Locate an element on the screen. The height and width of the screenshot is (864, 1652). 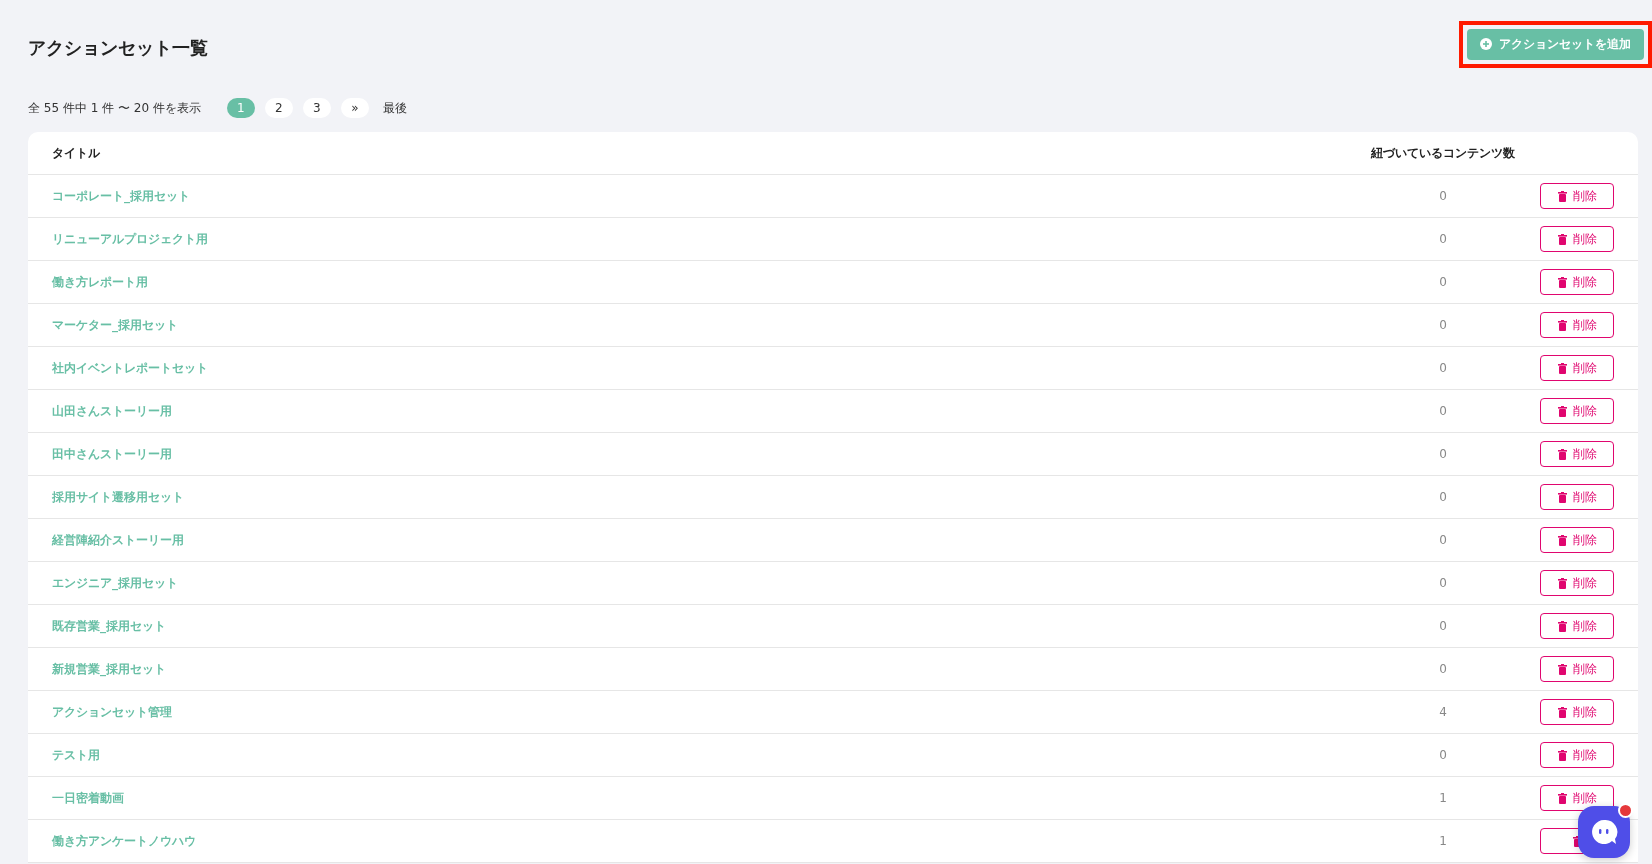
result-summary: 全 55 件中 1 件 〜 20 件を表示 is located at coordinates (114, 108).